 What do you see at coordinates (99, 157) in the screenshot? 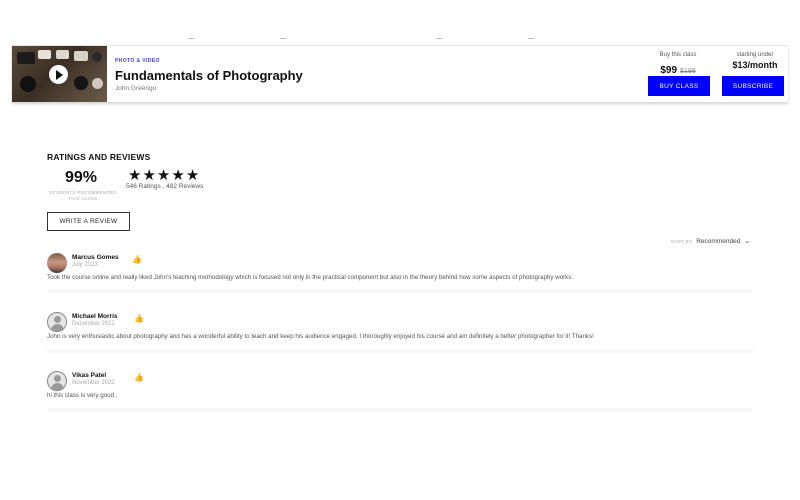
I see `ratings-heading: RATINGS AND REVIEWS` at bounding box center [99, 157].